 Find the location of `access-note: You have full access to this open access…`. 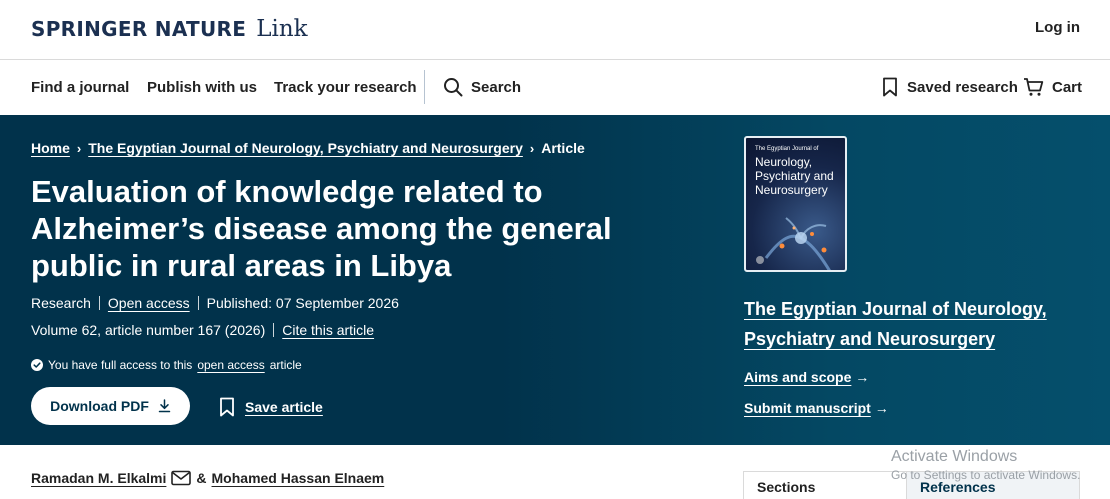

access-note: You have full access to this open access… is located at coordinates (166, 365).